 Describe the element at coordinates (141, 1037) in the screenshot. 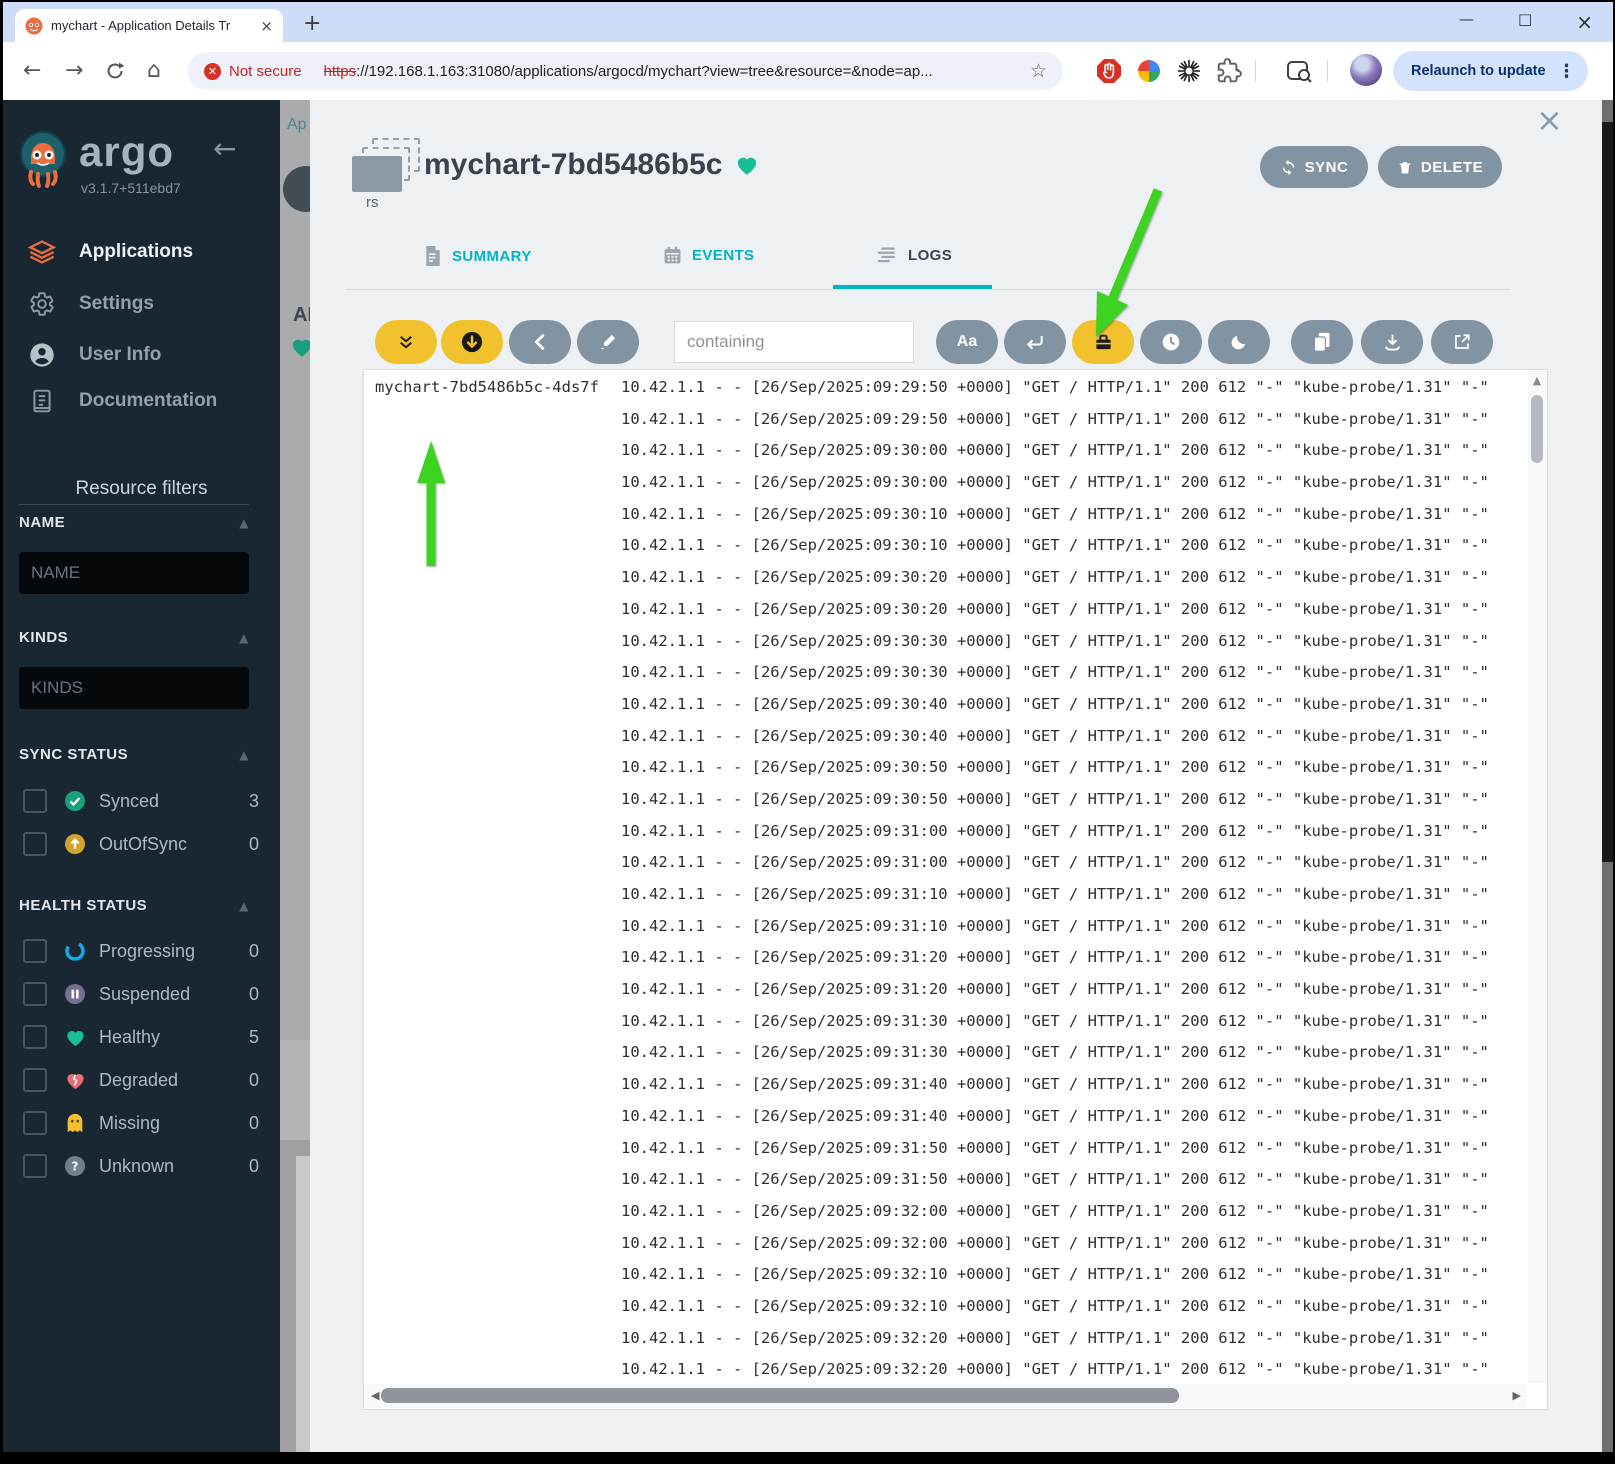

I see `filter-row-healthy: Healthy 5` at that location.